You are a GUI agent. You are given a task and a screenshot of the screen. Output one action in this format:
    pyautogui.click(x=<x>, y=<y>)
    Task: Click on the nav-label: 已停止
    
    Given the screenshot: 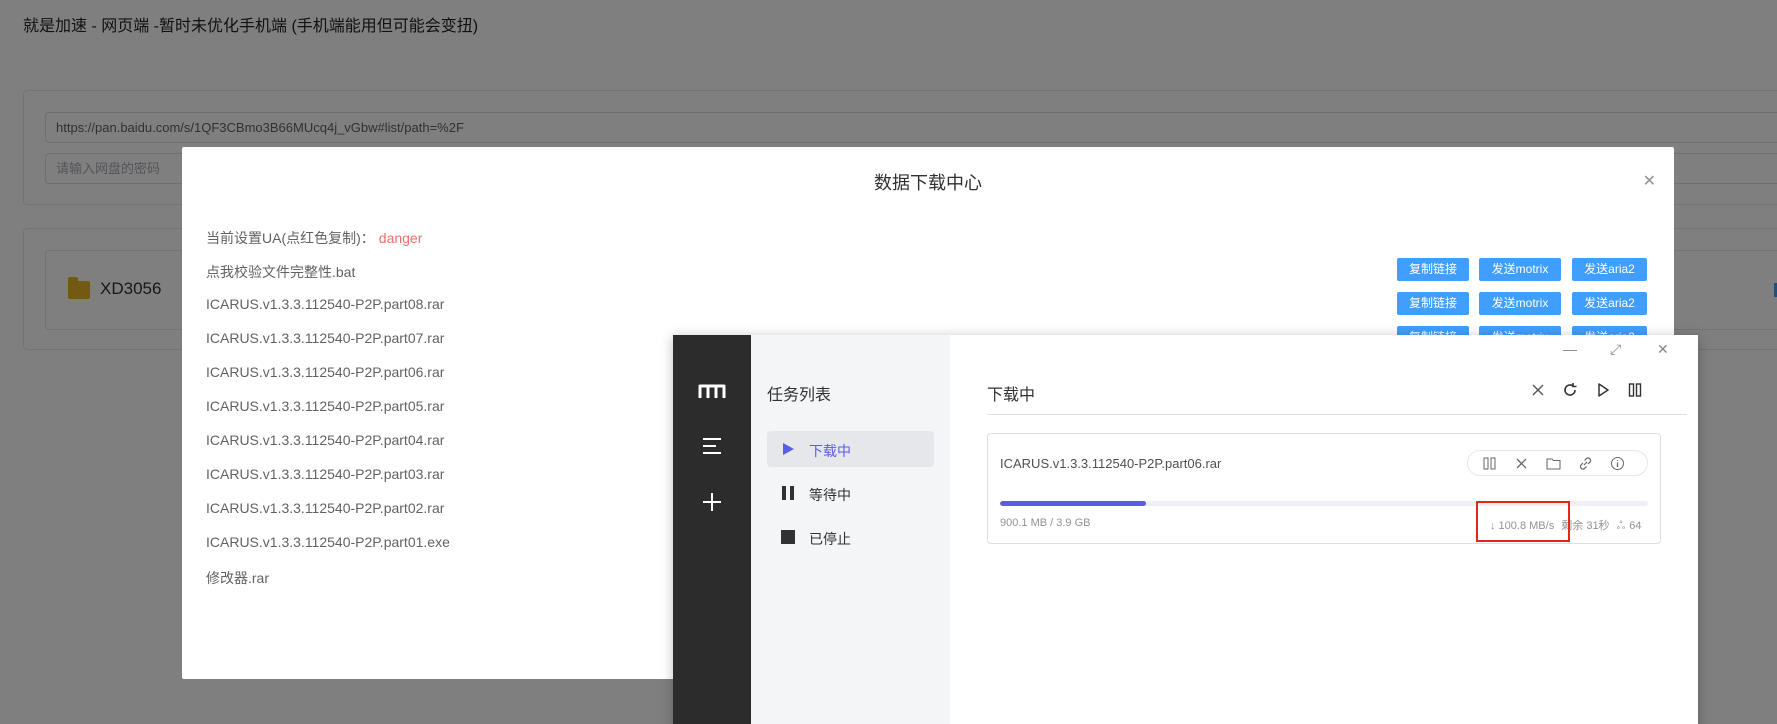 What is the action you would take?
    pyautogui.click(x=830, y=539)
    